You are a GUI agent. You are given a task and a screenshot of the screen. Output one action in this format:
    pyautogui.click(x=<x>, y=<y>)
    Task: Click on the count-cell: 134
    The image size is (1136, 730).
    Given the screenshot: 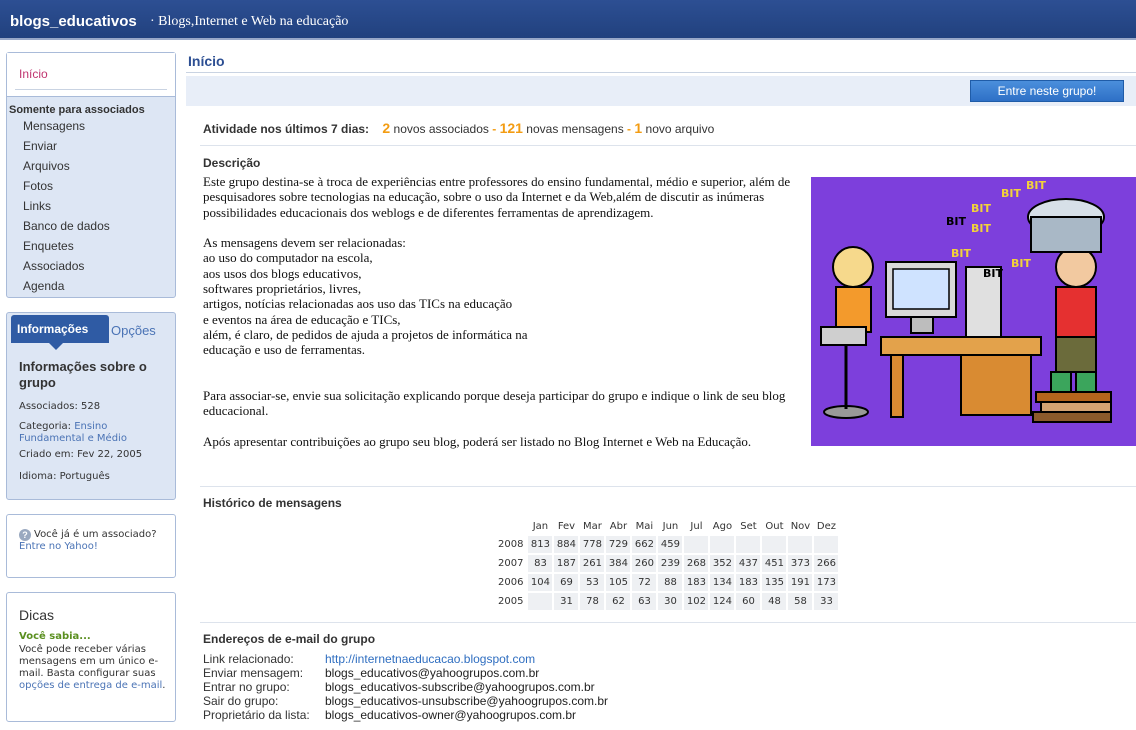 What is the action you would take?
    pyautogui.click(x=722, y=582)
    